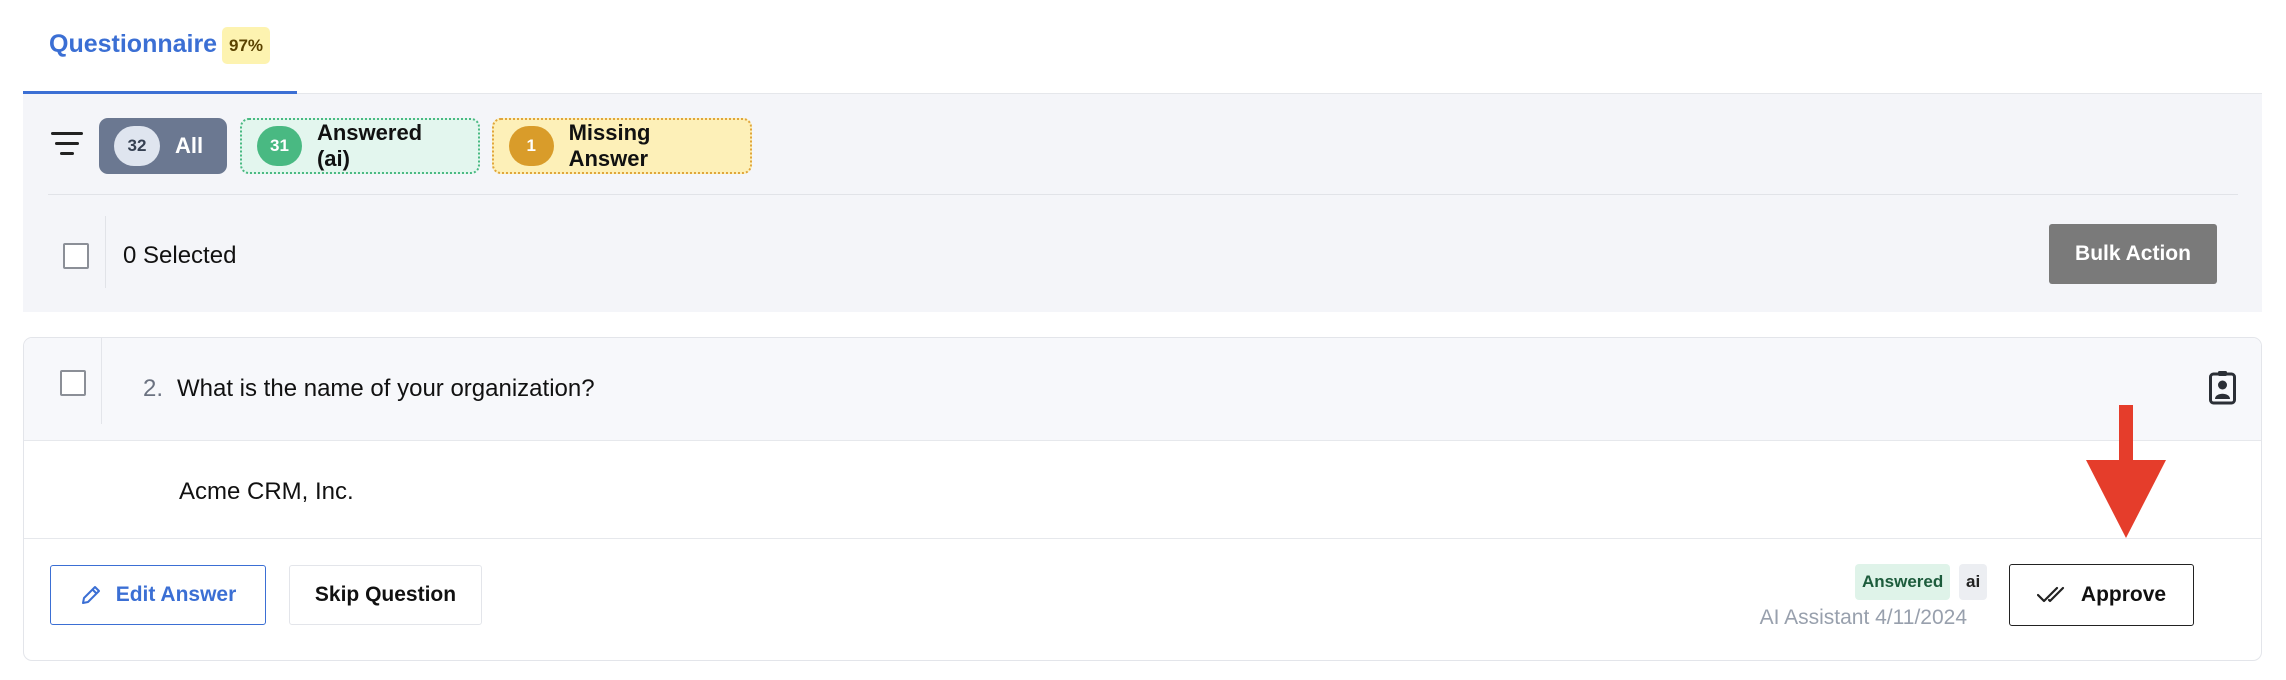 The image size is (2286, 680). Describe the element at coordinates (176, 594) in the screenshot. I see `edit-answer-label: Edit Answer` at that location.